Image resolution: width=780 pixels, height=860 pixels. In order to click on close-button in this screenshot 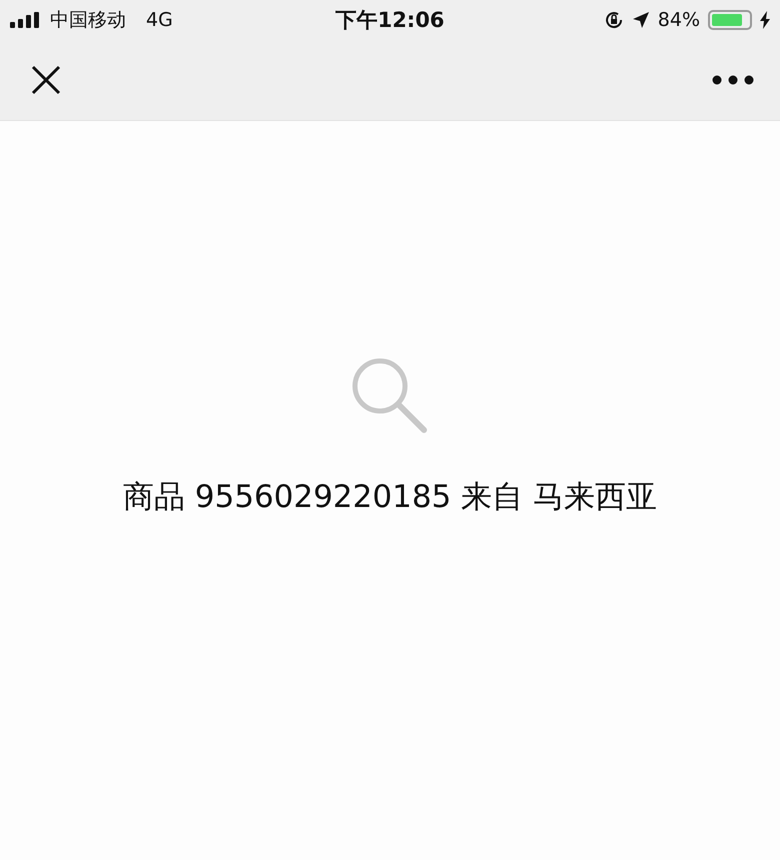, I will do `click(46, 80)`.